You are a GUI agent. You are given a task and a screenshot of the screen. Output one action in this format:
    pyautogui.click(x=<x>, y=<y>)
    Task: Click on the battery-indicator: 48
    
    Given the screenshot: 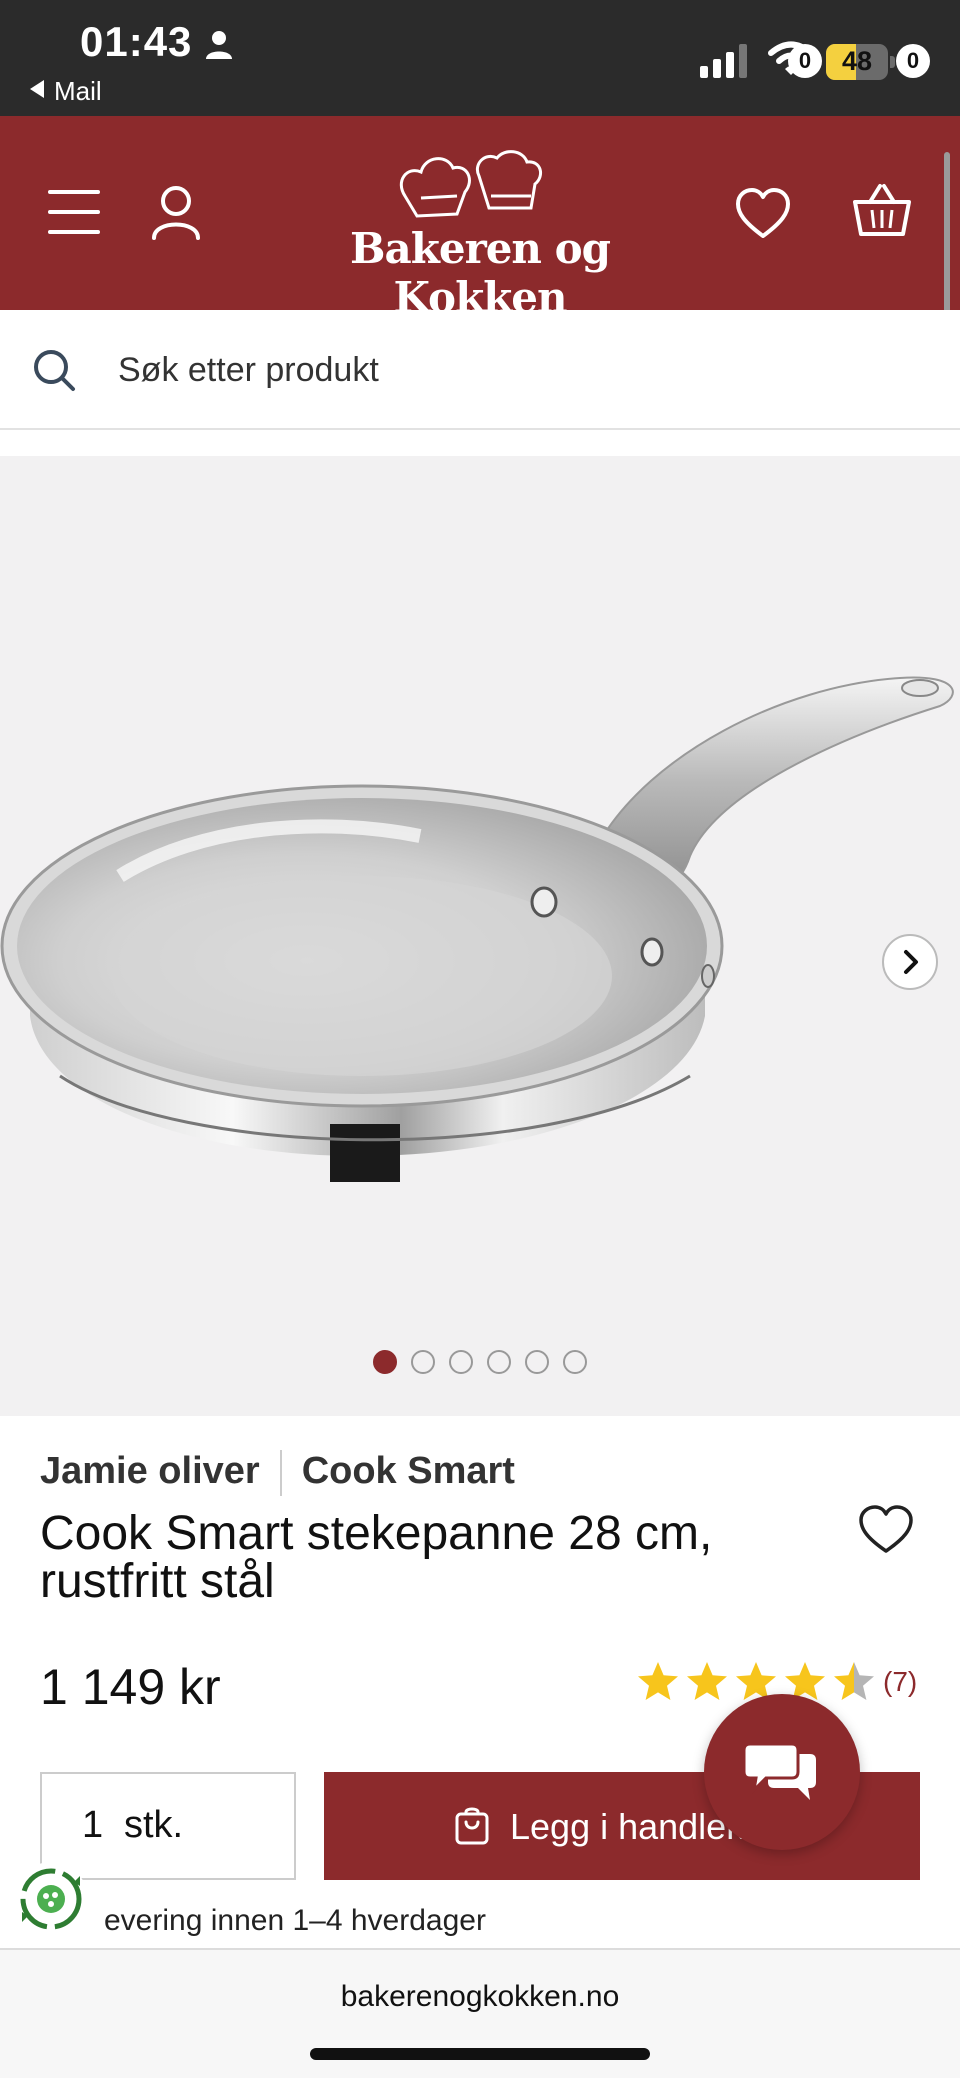 What is the action you would take?
    pyautogui.click(x=861, y=62)
    